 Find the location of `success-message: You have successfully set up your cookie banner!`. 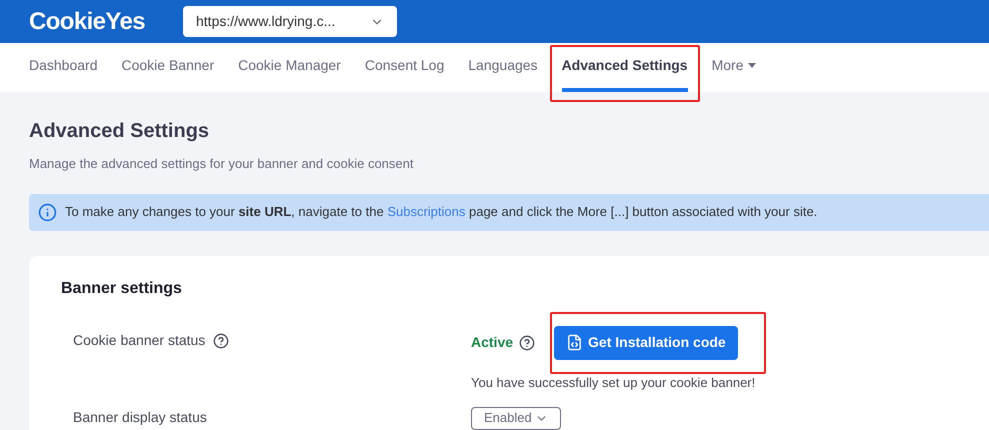

success-message: You have successfully set up your cookie banner! is located at coordinates (613, 383).